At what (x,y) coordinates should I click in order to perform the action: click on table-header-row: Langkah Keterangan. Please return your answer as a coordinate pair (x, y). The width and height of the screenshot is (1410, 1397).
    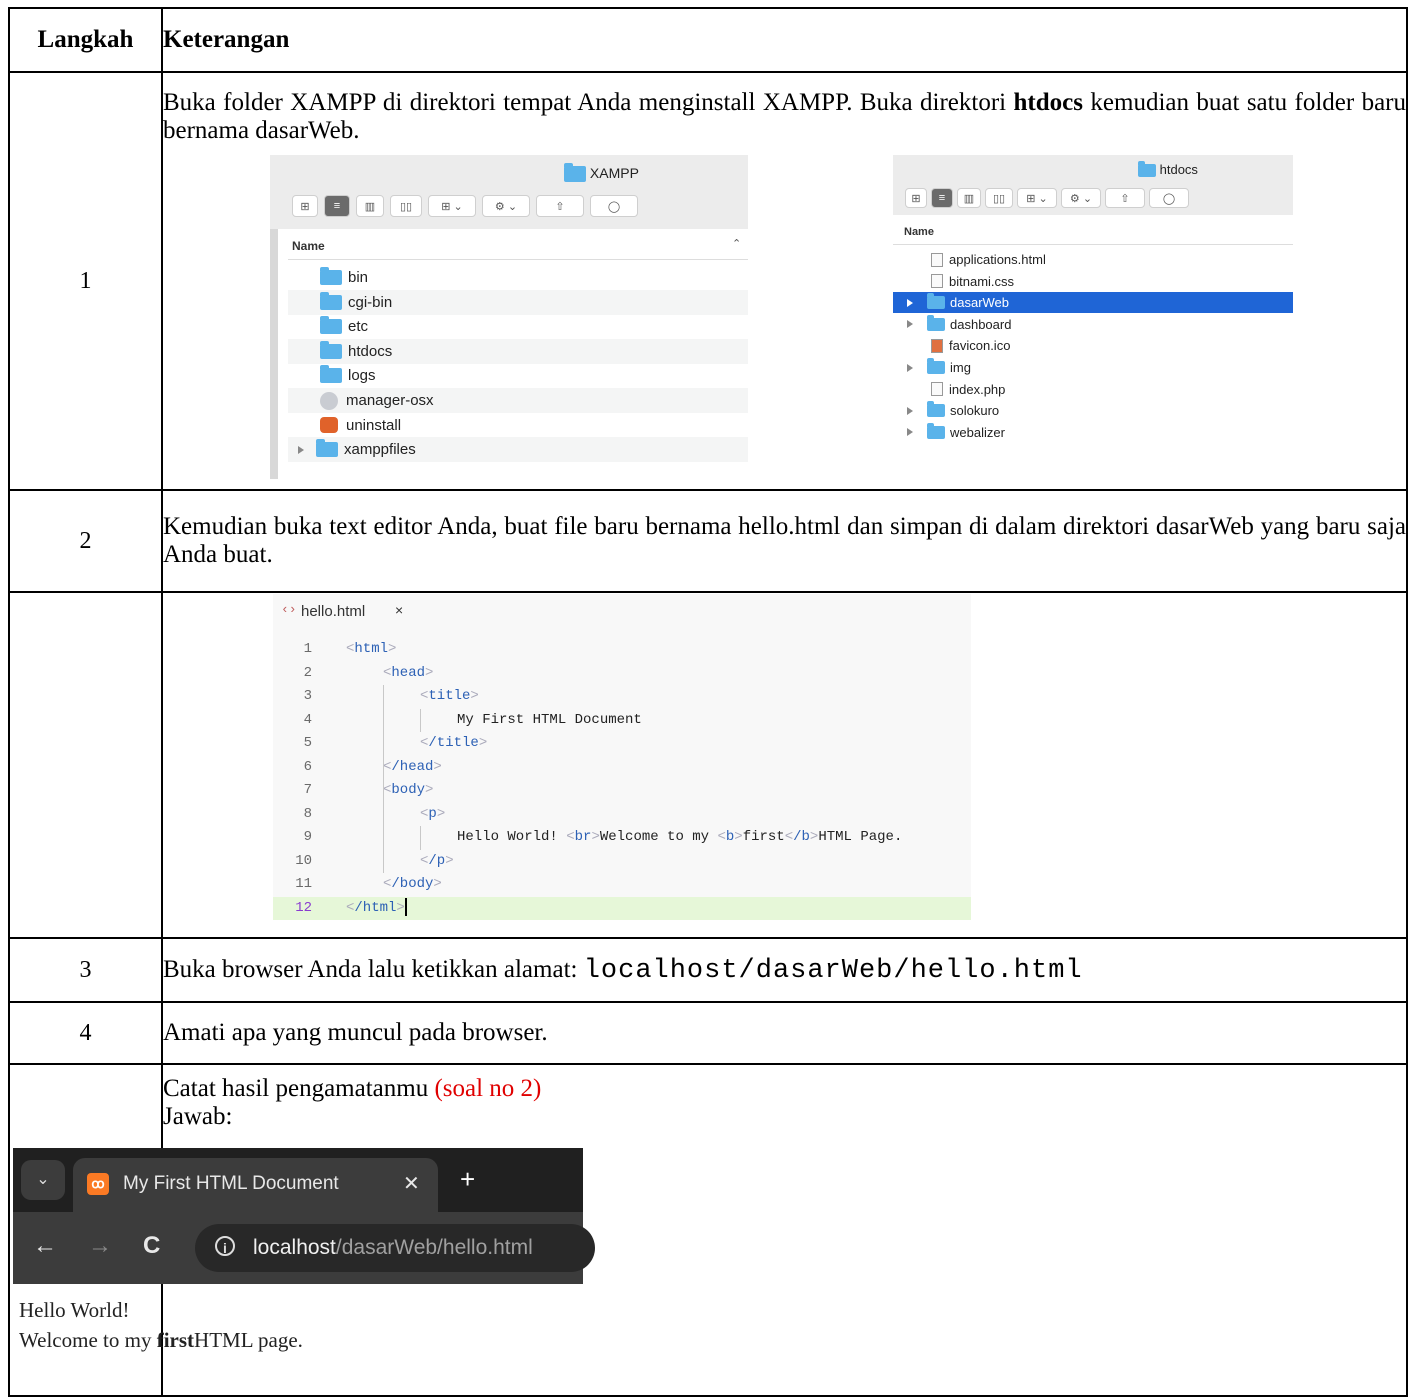
    Looking at the image, I should click on (708, 40).